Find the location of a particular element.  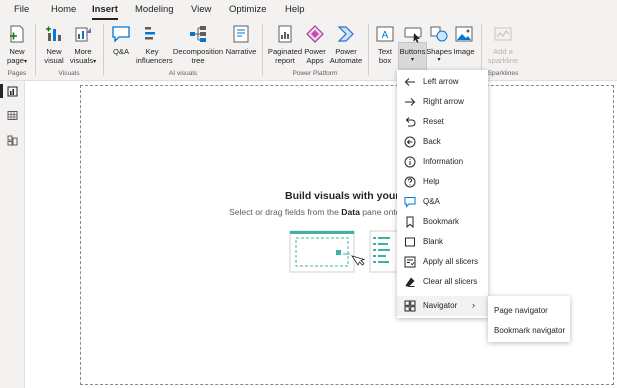

group-divider is located at coordinates (35, 50).